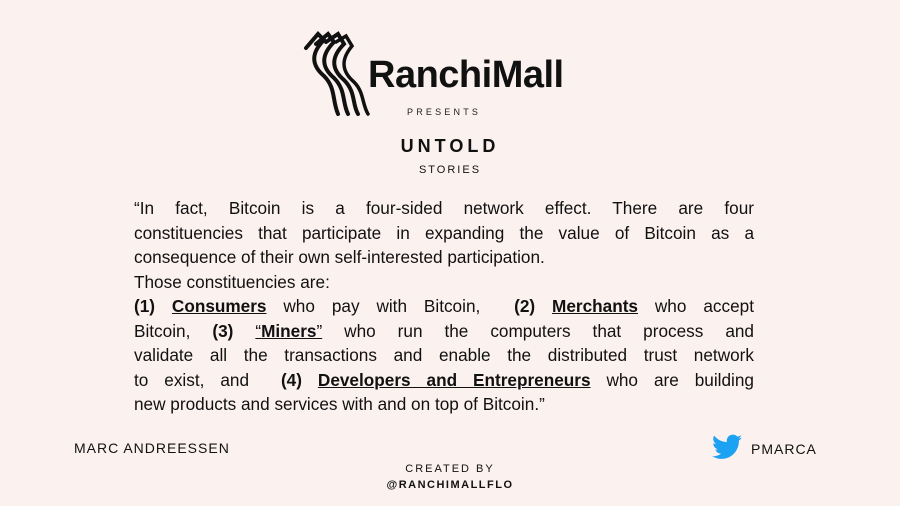 This screenshot has width=900, height=506. I want to click on item-2-term: Merchants, so click(595, 306).